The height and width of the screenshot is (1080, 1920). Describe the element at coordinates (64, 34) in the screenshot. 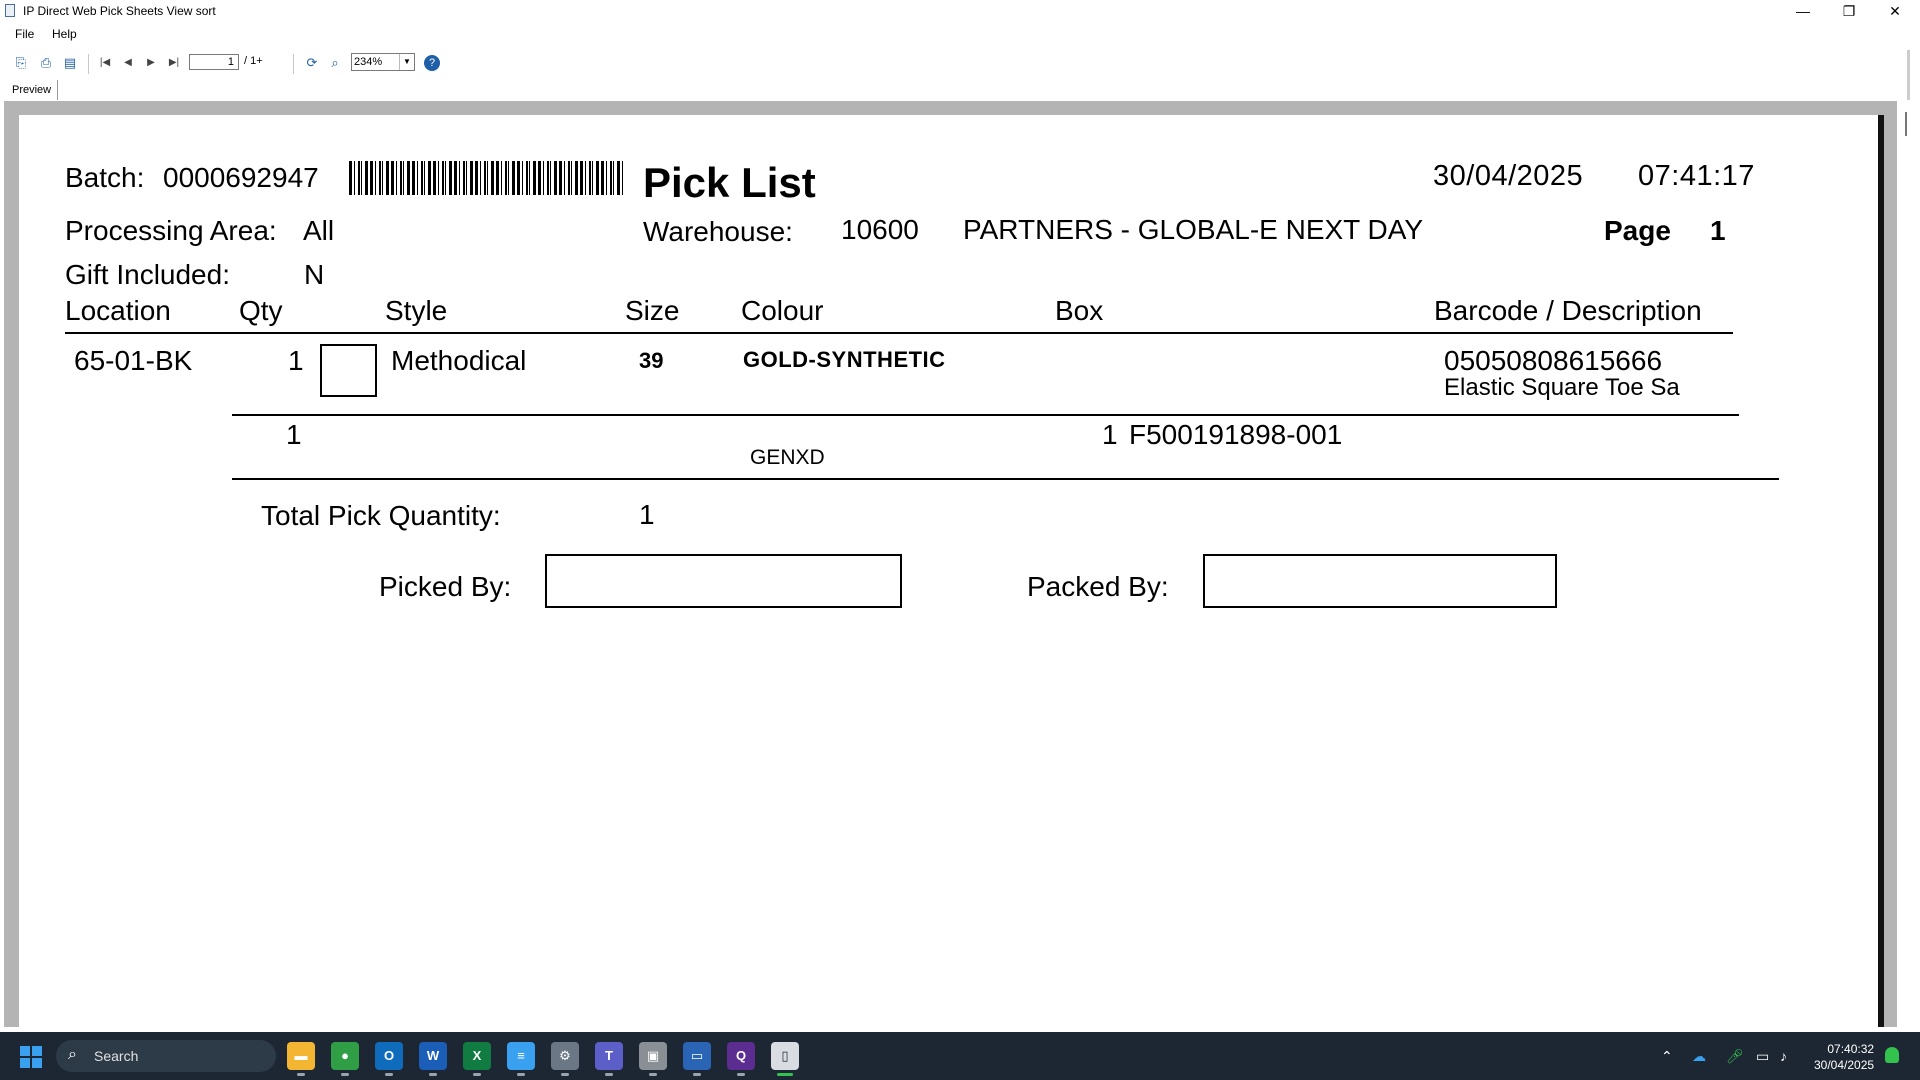

I see `menu-help: Help` at that location.